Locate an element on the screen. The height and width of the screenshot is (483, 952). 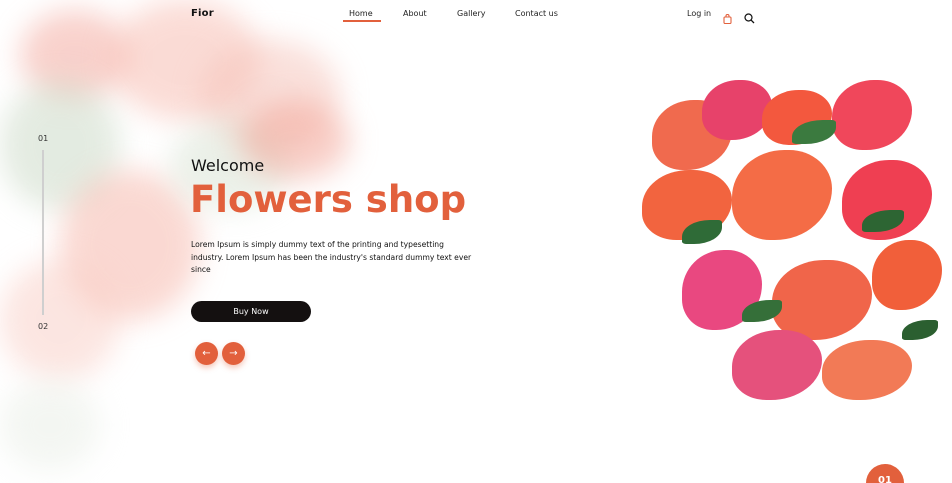
next-slide-button: → is located at coordinates (233, 353).